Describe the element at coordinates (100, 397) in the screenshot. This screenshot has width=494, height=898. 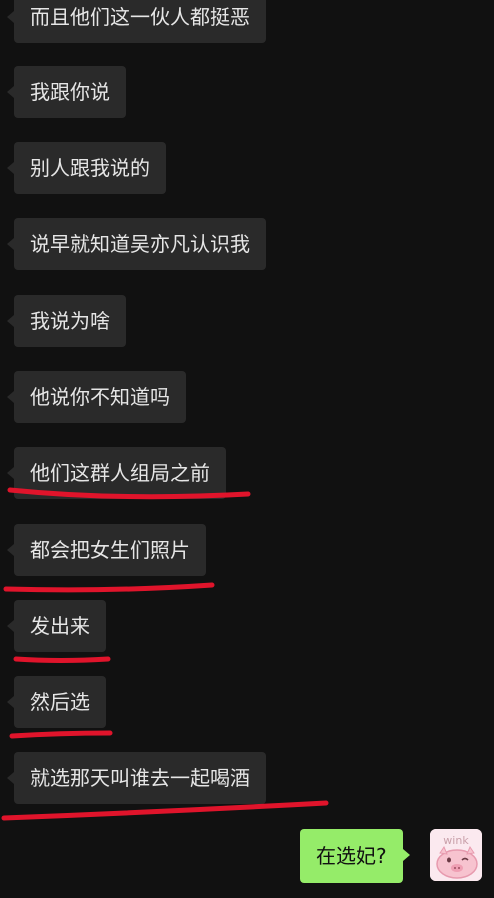
I see `message-text: 他说你不知道吗` at that location.